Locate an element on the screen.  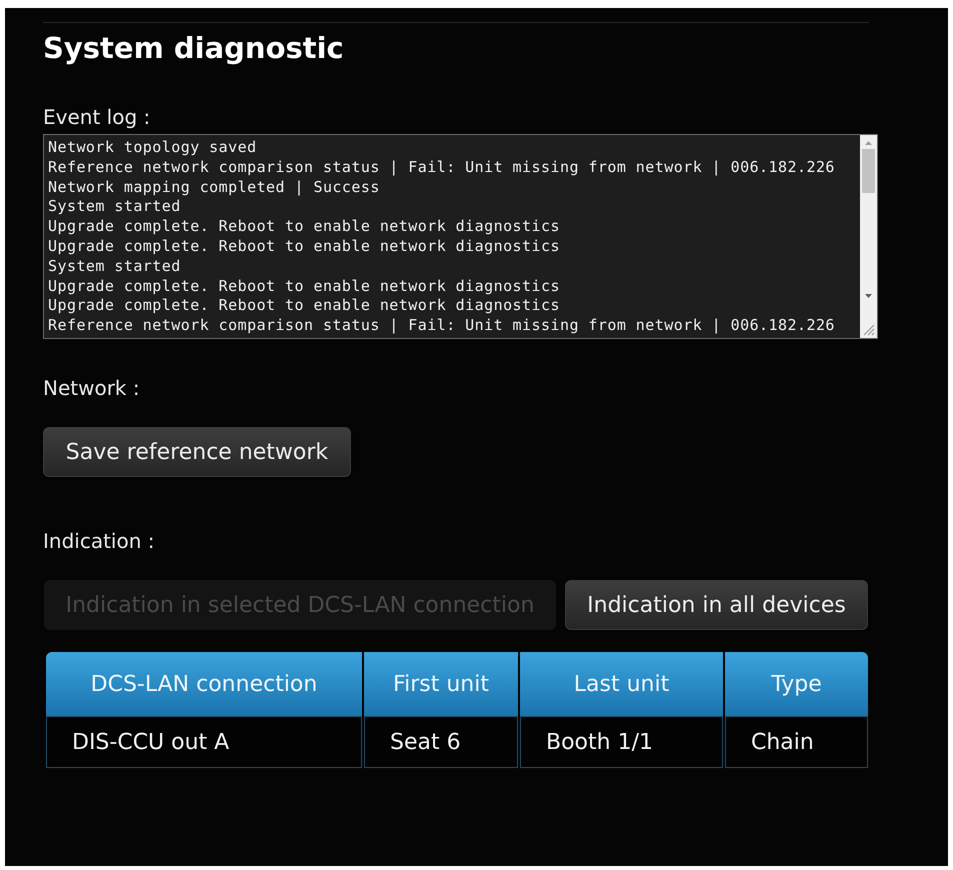
action-button: Indication in all devices is located at coordinates (716, 605).